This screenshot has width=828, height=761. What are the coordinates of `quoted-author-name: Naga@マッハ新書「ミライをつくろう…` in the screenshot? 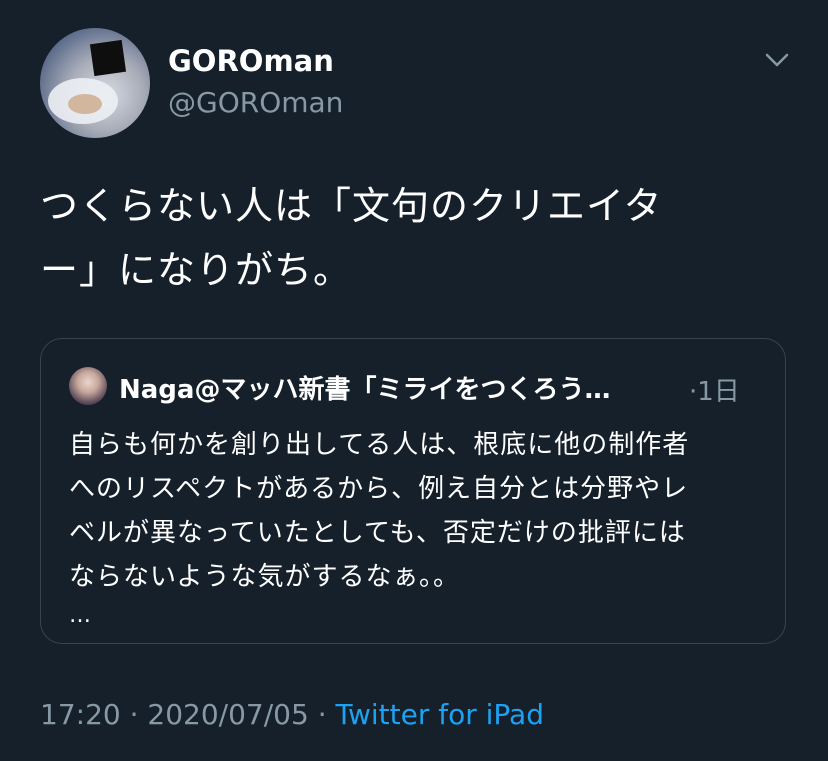 It's located at (365, 390).